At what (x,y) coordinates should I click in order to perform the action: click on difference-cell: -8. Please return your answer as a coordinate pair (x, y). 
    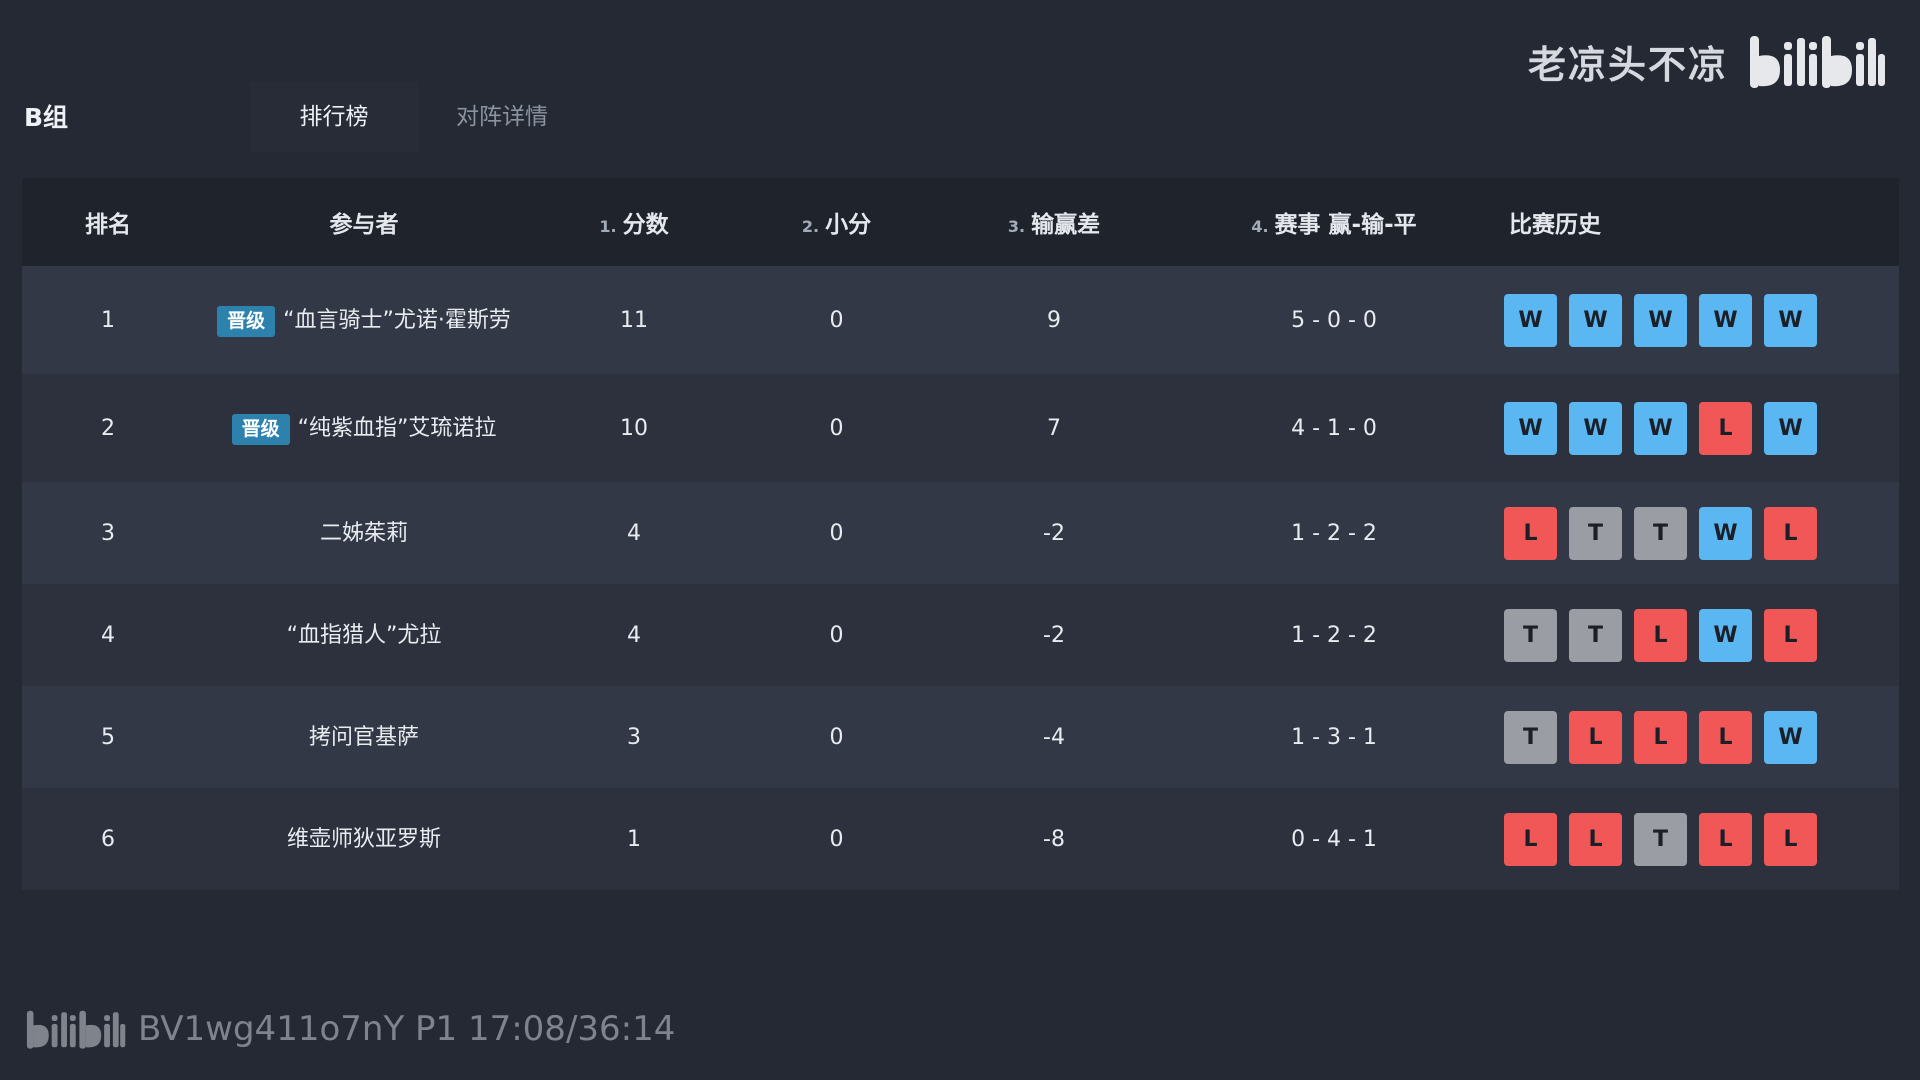
    Looking at the image, I should click on (1054, 839).